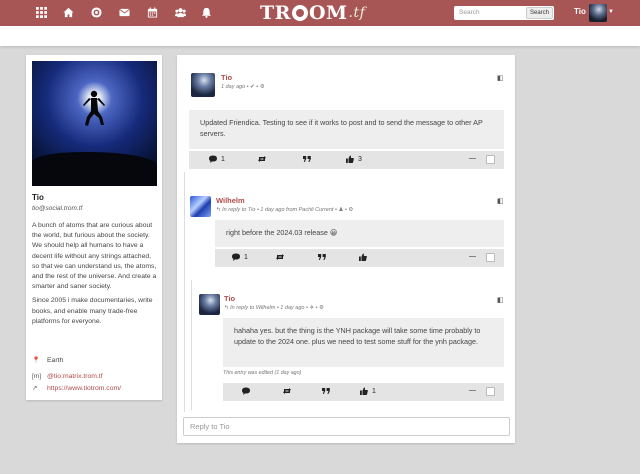 The width and height of the screenshot is (640, 474). I want to click on user-menu-name: Tio, so click(580, 11).